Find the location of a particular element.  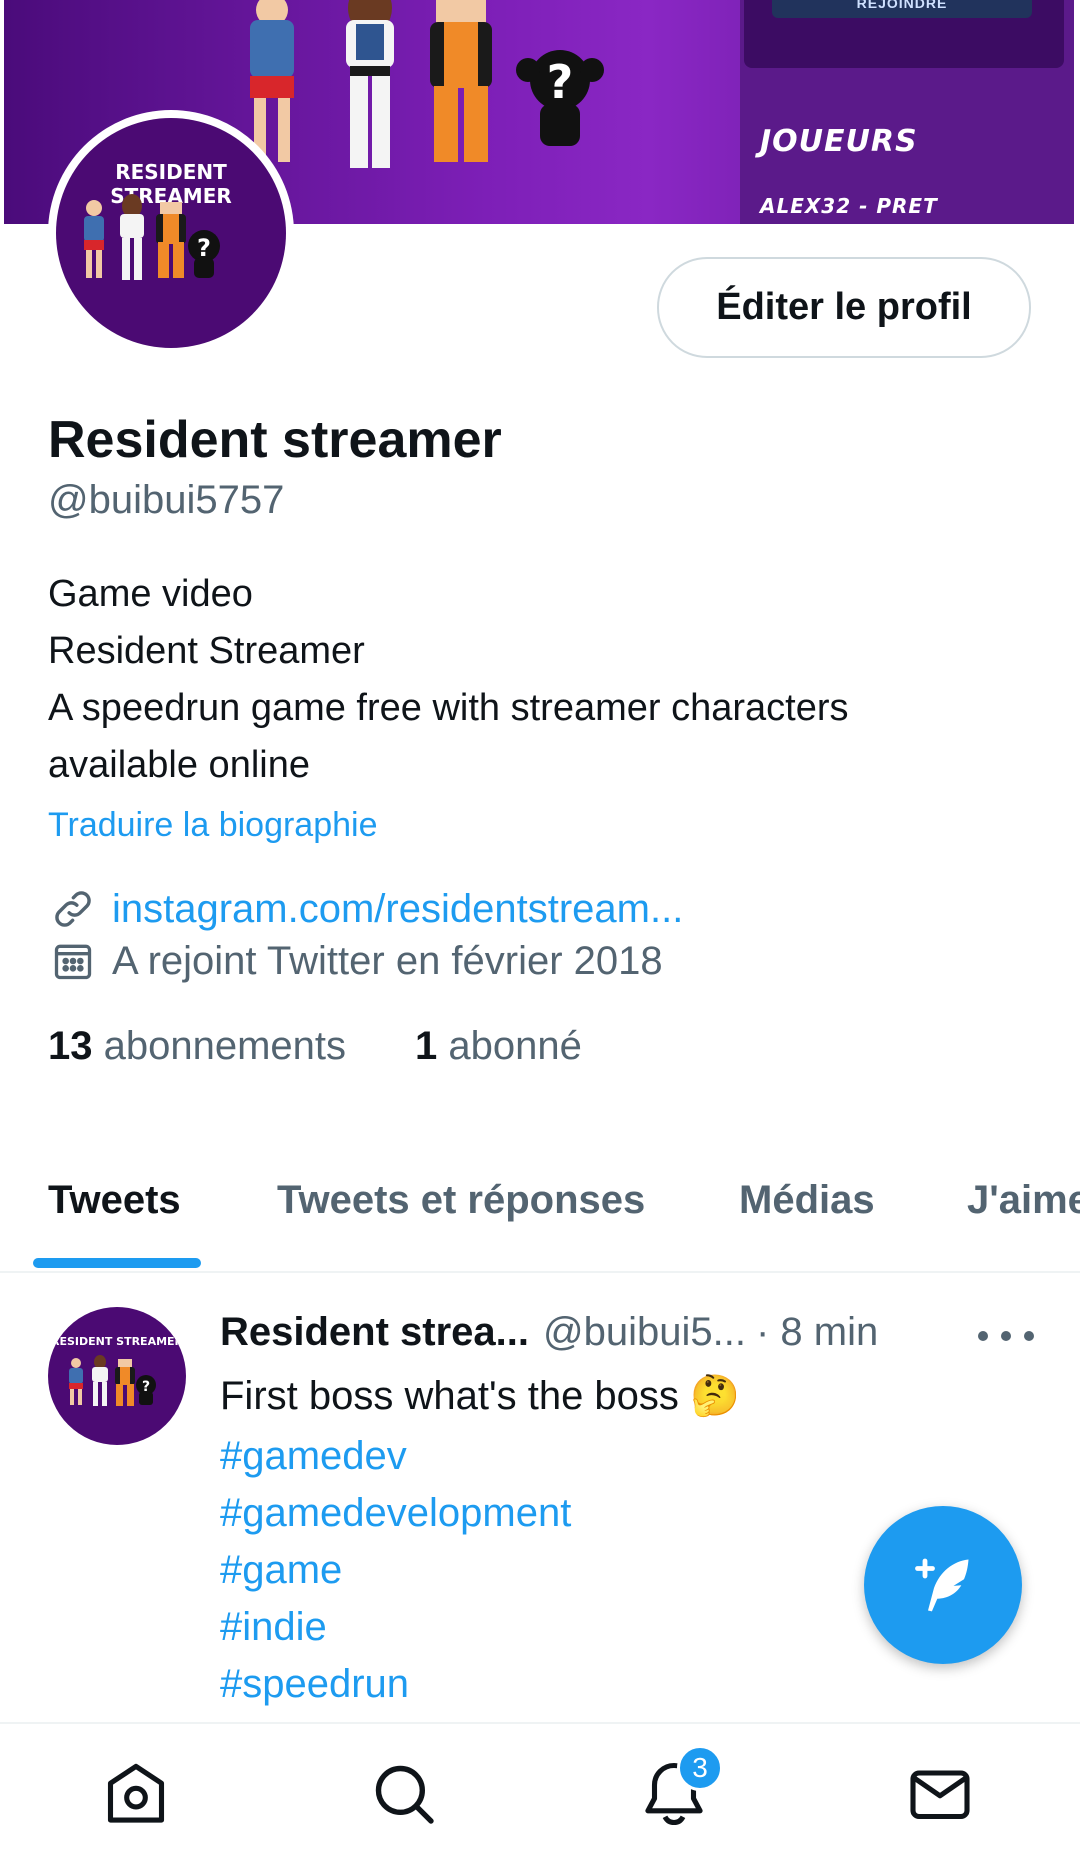

profile-tabs: Tweets Tweets et réponses Médias J'aime is located at coordinates (540, 1215).